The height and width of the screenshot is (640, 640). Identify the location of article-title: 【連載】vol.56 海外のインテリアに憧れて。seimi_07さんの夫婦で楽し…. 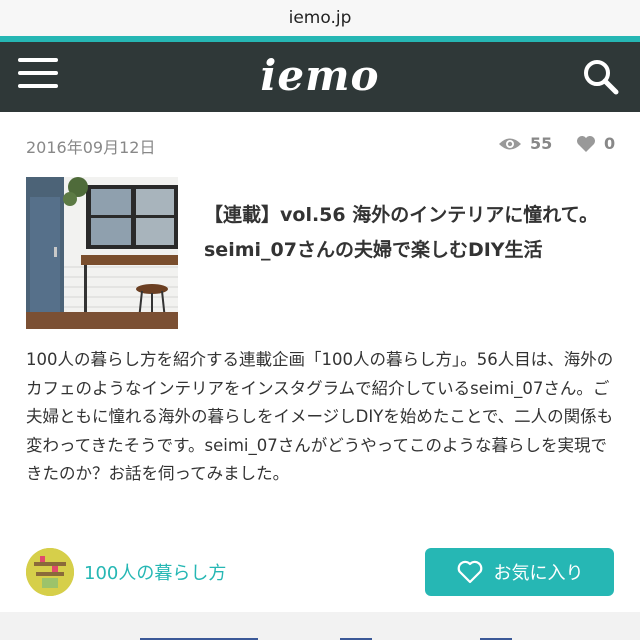
(414, 233).